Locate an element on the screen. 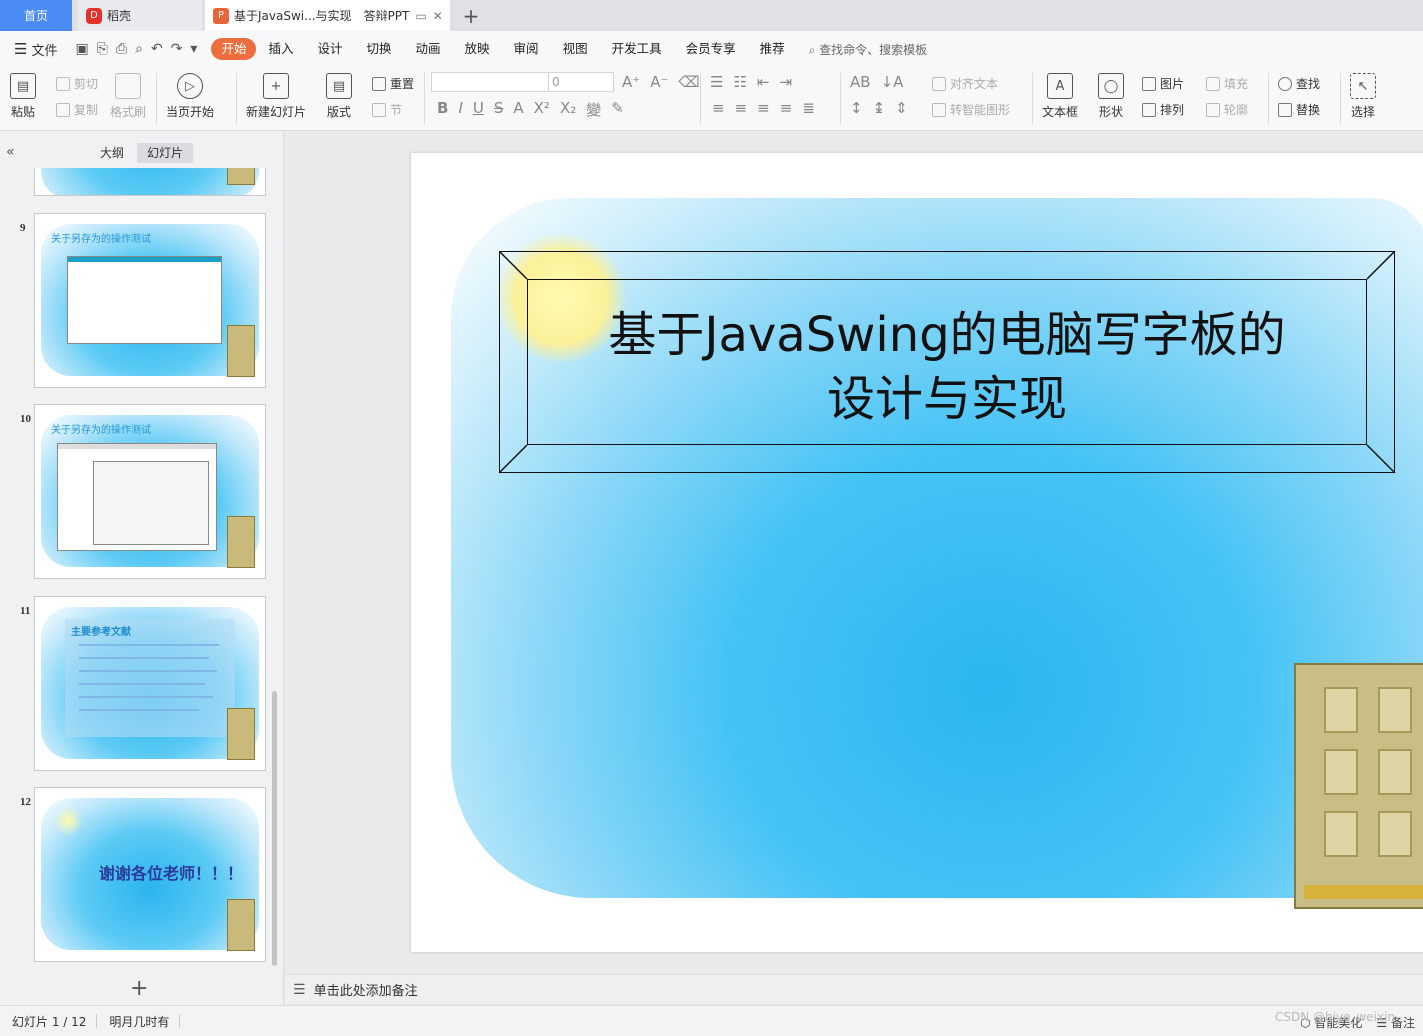 The width and height of the screenshot is (1423, 1036). tab-member: 会员专享 is located at coordinates (711, 49).